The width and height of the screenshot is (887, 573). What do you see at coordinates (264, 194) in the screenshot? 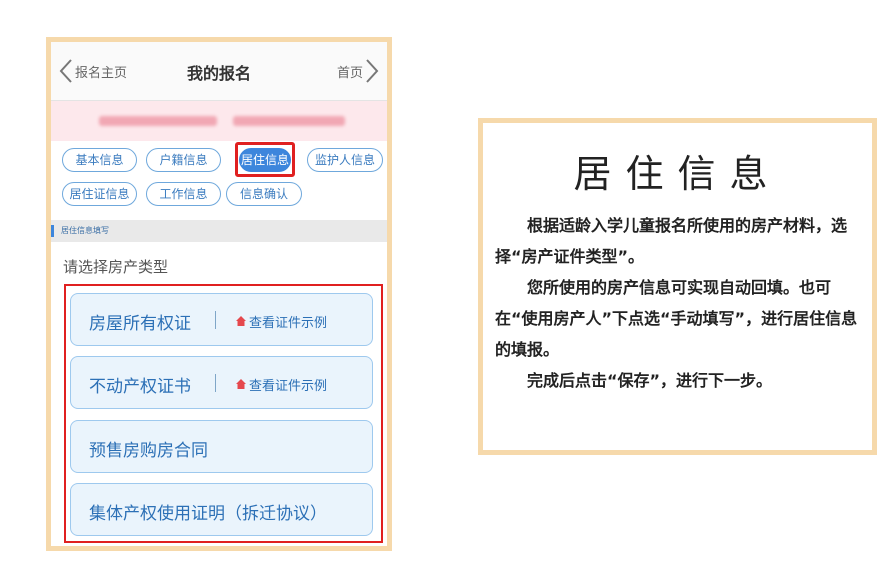
I see `tab-info-confirm: 信息确认` at bounding box center [264, 194].